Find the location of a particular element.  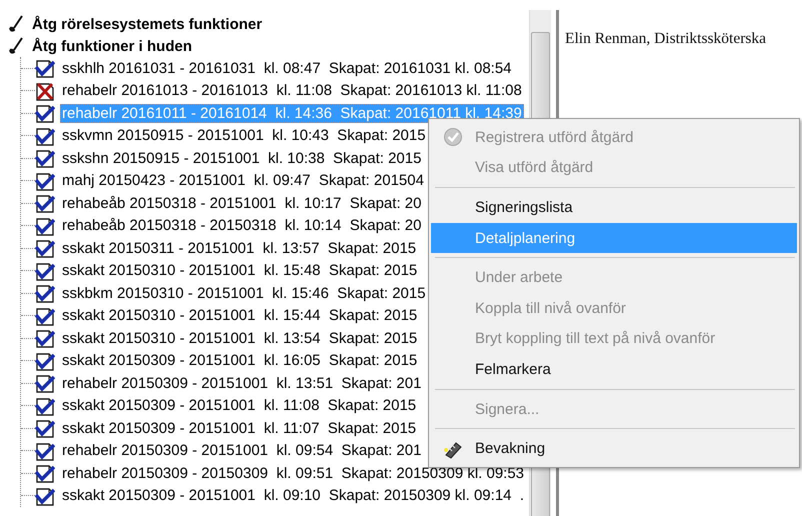

tree-item: rehabelr 20161013 - 20161013 kl. 11:08 Skapat: 20161013 kl. 11:08 is located at coordinates (292, 90).